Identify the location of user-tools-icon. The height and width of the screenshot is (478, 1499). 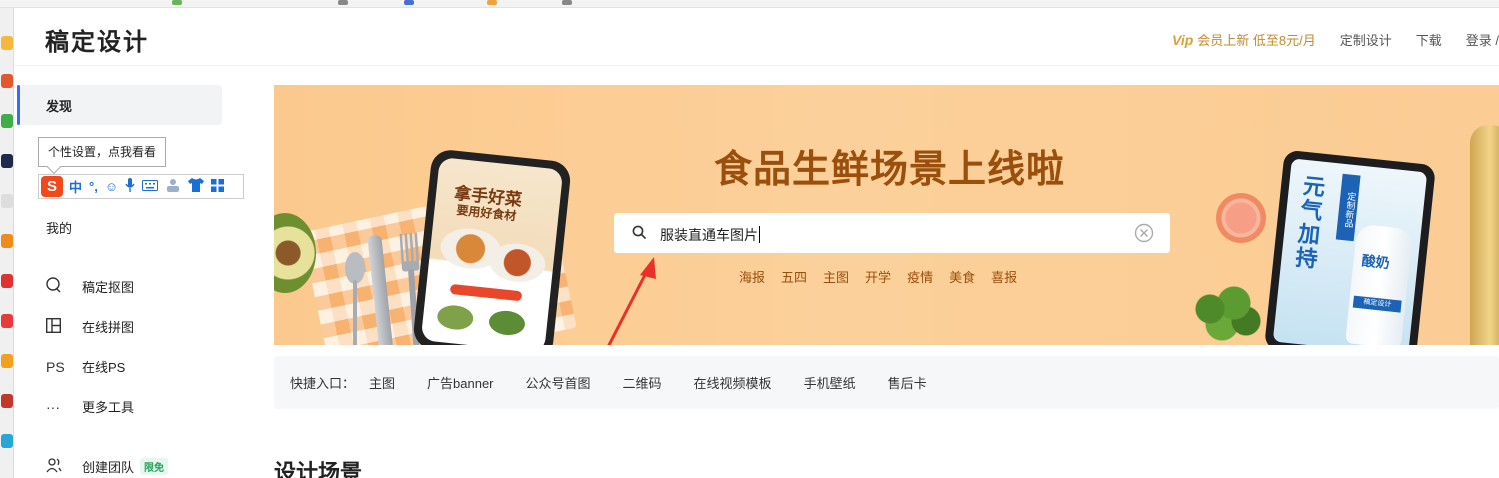
(173, 186).